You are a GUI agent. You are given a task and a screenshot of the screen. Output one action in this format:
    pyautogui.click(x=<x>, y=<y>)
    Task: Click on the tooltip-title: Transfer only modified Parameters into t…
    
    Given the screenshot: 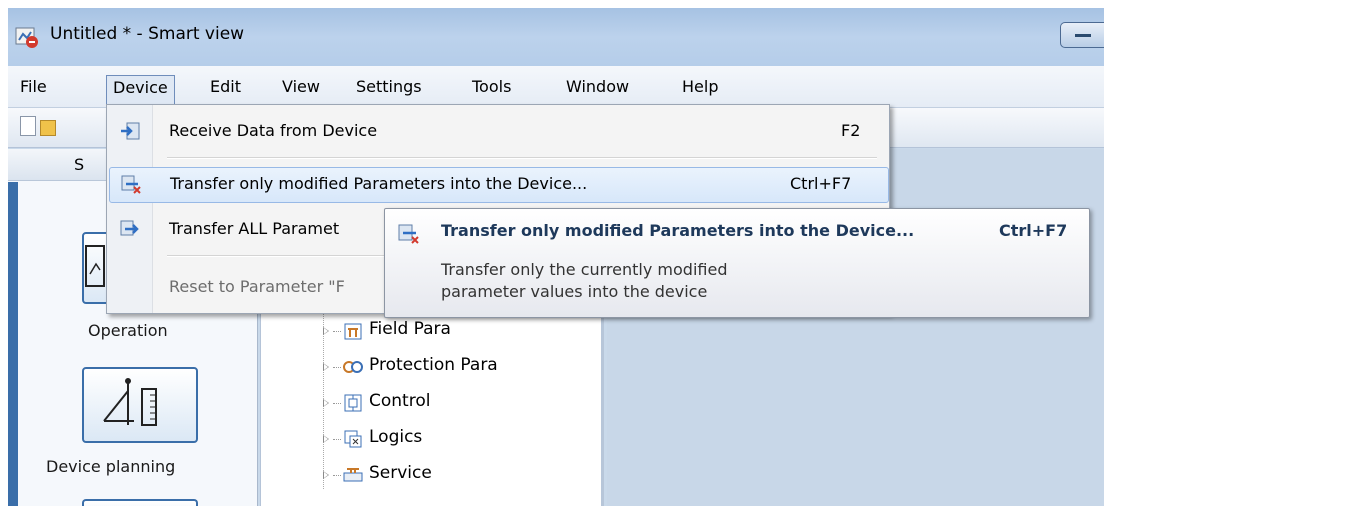 What is the action you would take?
    pyautogui.click(x=678, y=230)
    